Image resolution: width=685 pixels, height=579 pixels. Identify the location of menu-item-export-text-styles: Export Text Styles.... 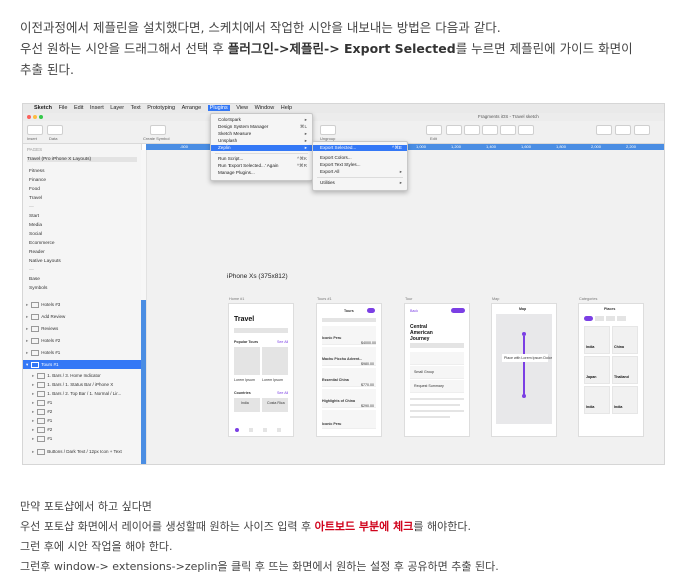
(360, 165).